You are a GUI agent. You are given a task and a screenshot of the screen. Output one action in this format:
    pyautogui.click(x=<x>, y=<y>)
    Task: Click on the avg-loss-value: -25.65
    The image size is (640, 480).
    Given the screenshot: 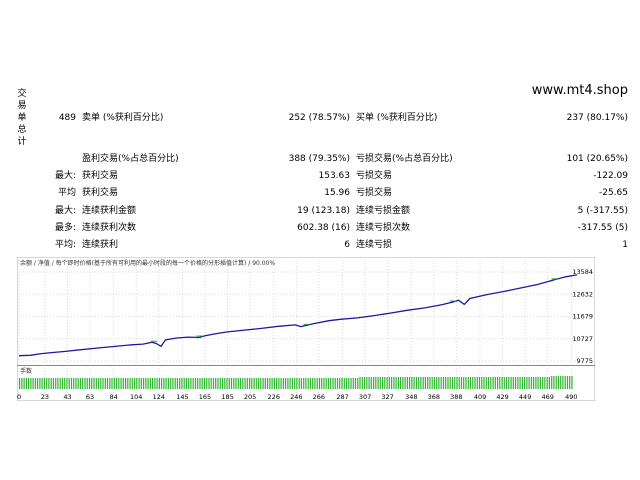 What is the action you would take?
    pyautogui.click(x=613, y=193)
    